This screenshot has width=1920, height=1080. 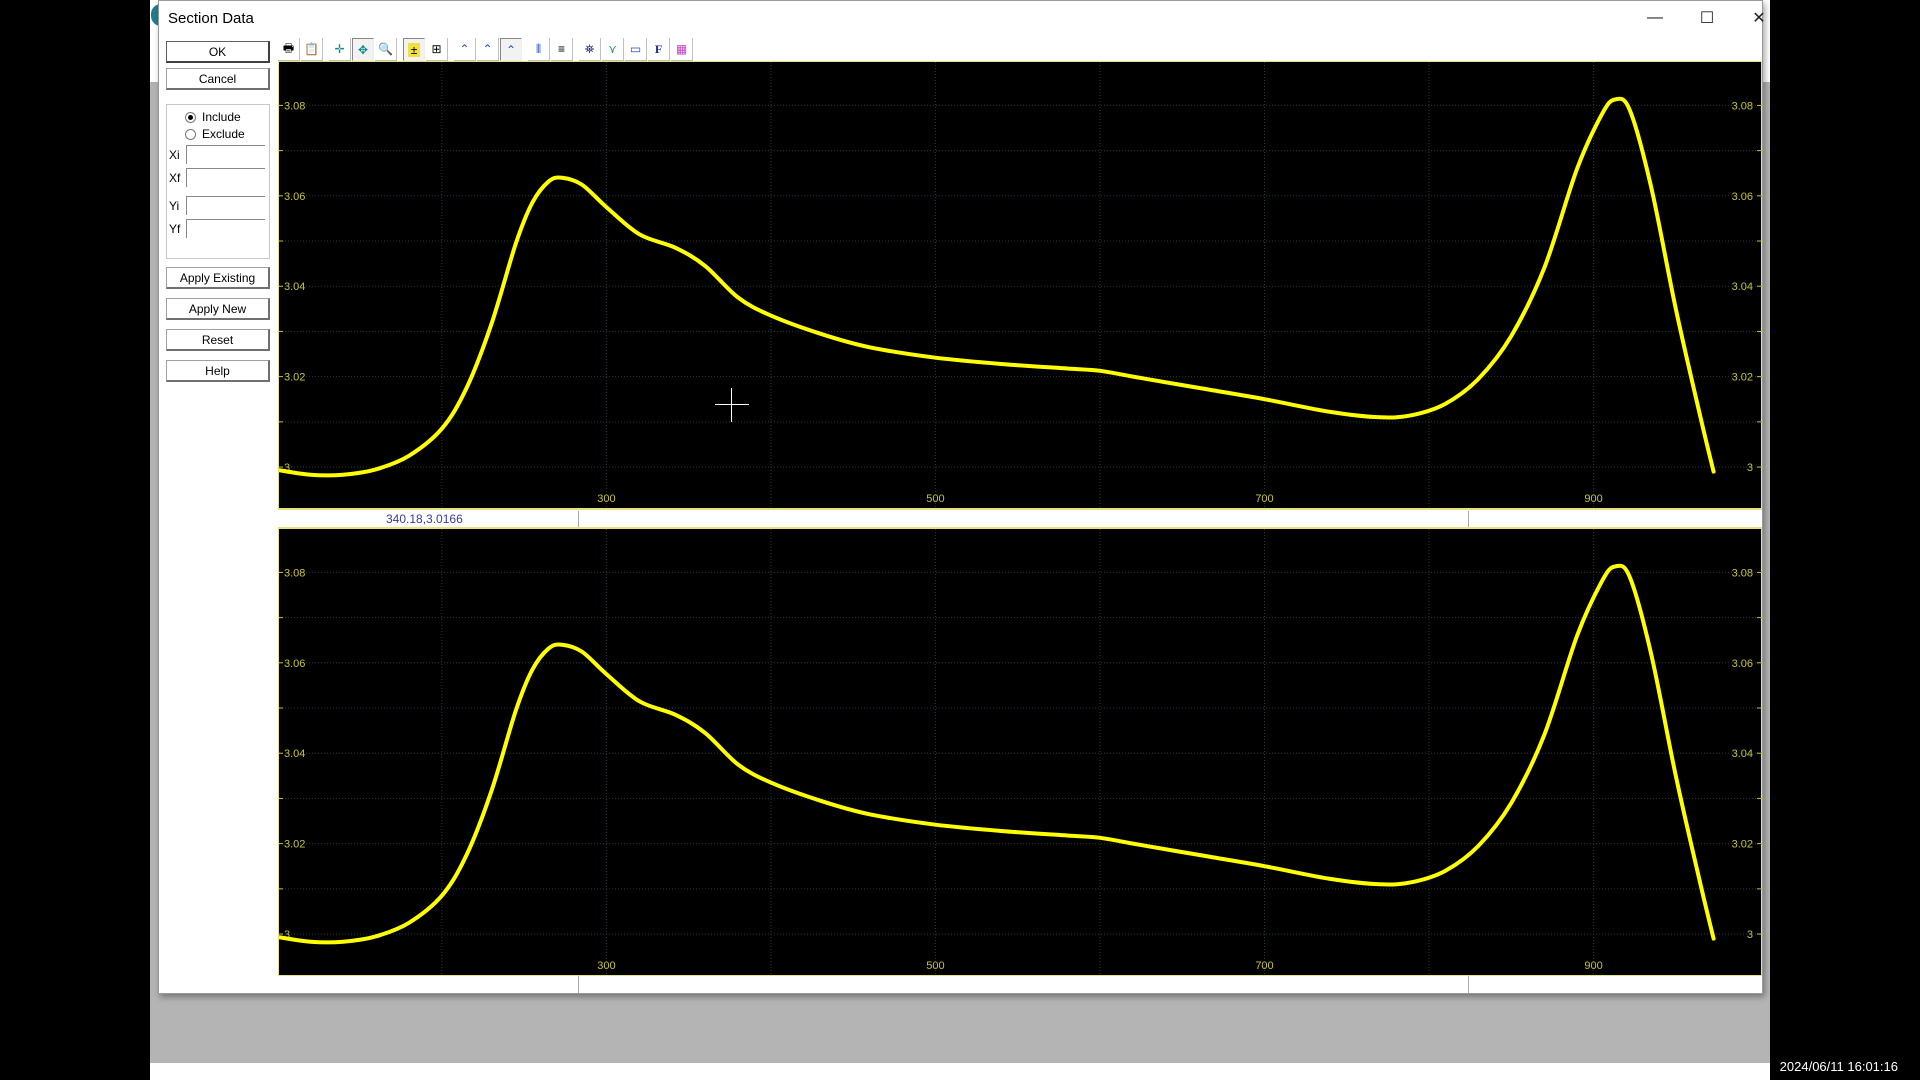 I want to click on find-button: ⛯, so click(x=590, y=49).